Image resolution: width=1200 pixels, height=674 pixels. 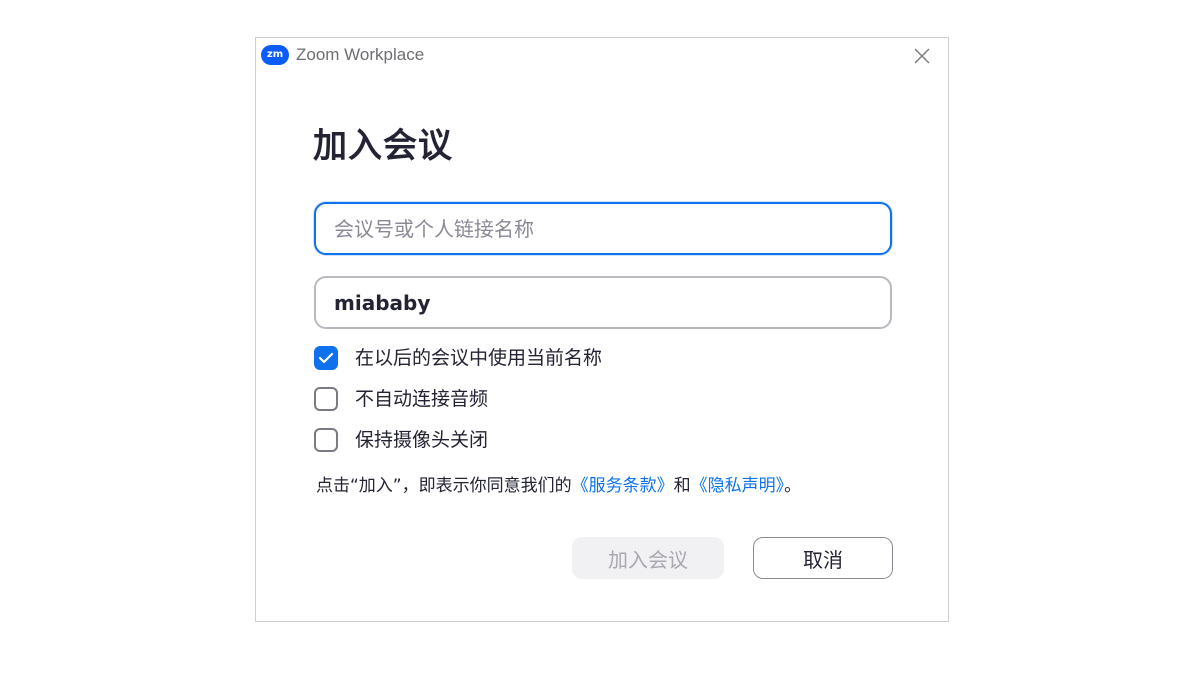 What do you see at coordinates (360, 54) in the screenshot?
I see `window-title: Zoom Workplace` at bounding box center [360, 54].